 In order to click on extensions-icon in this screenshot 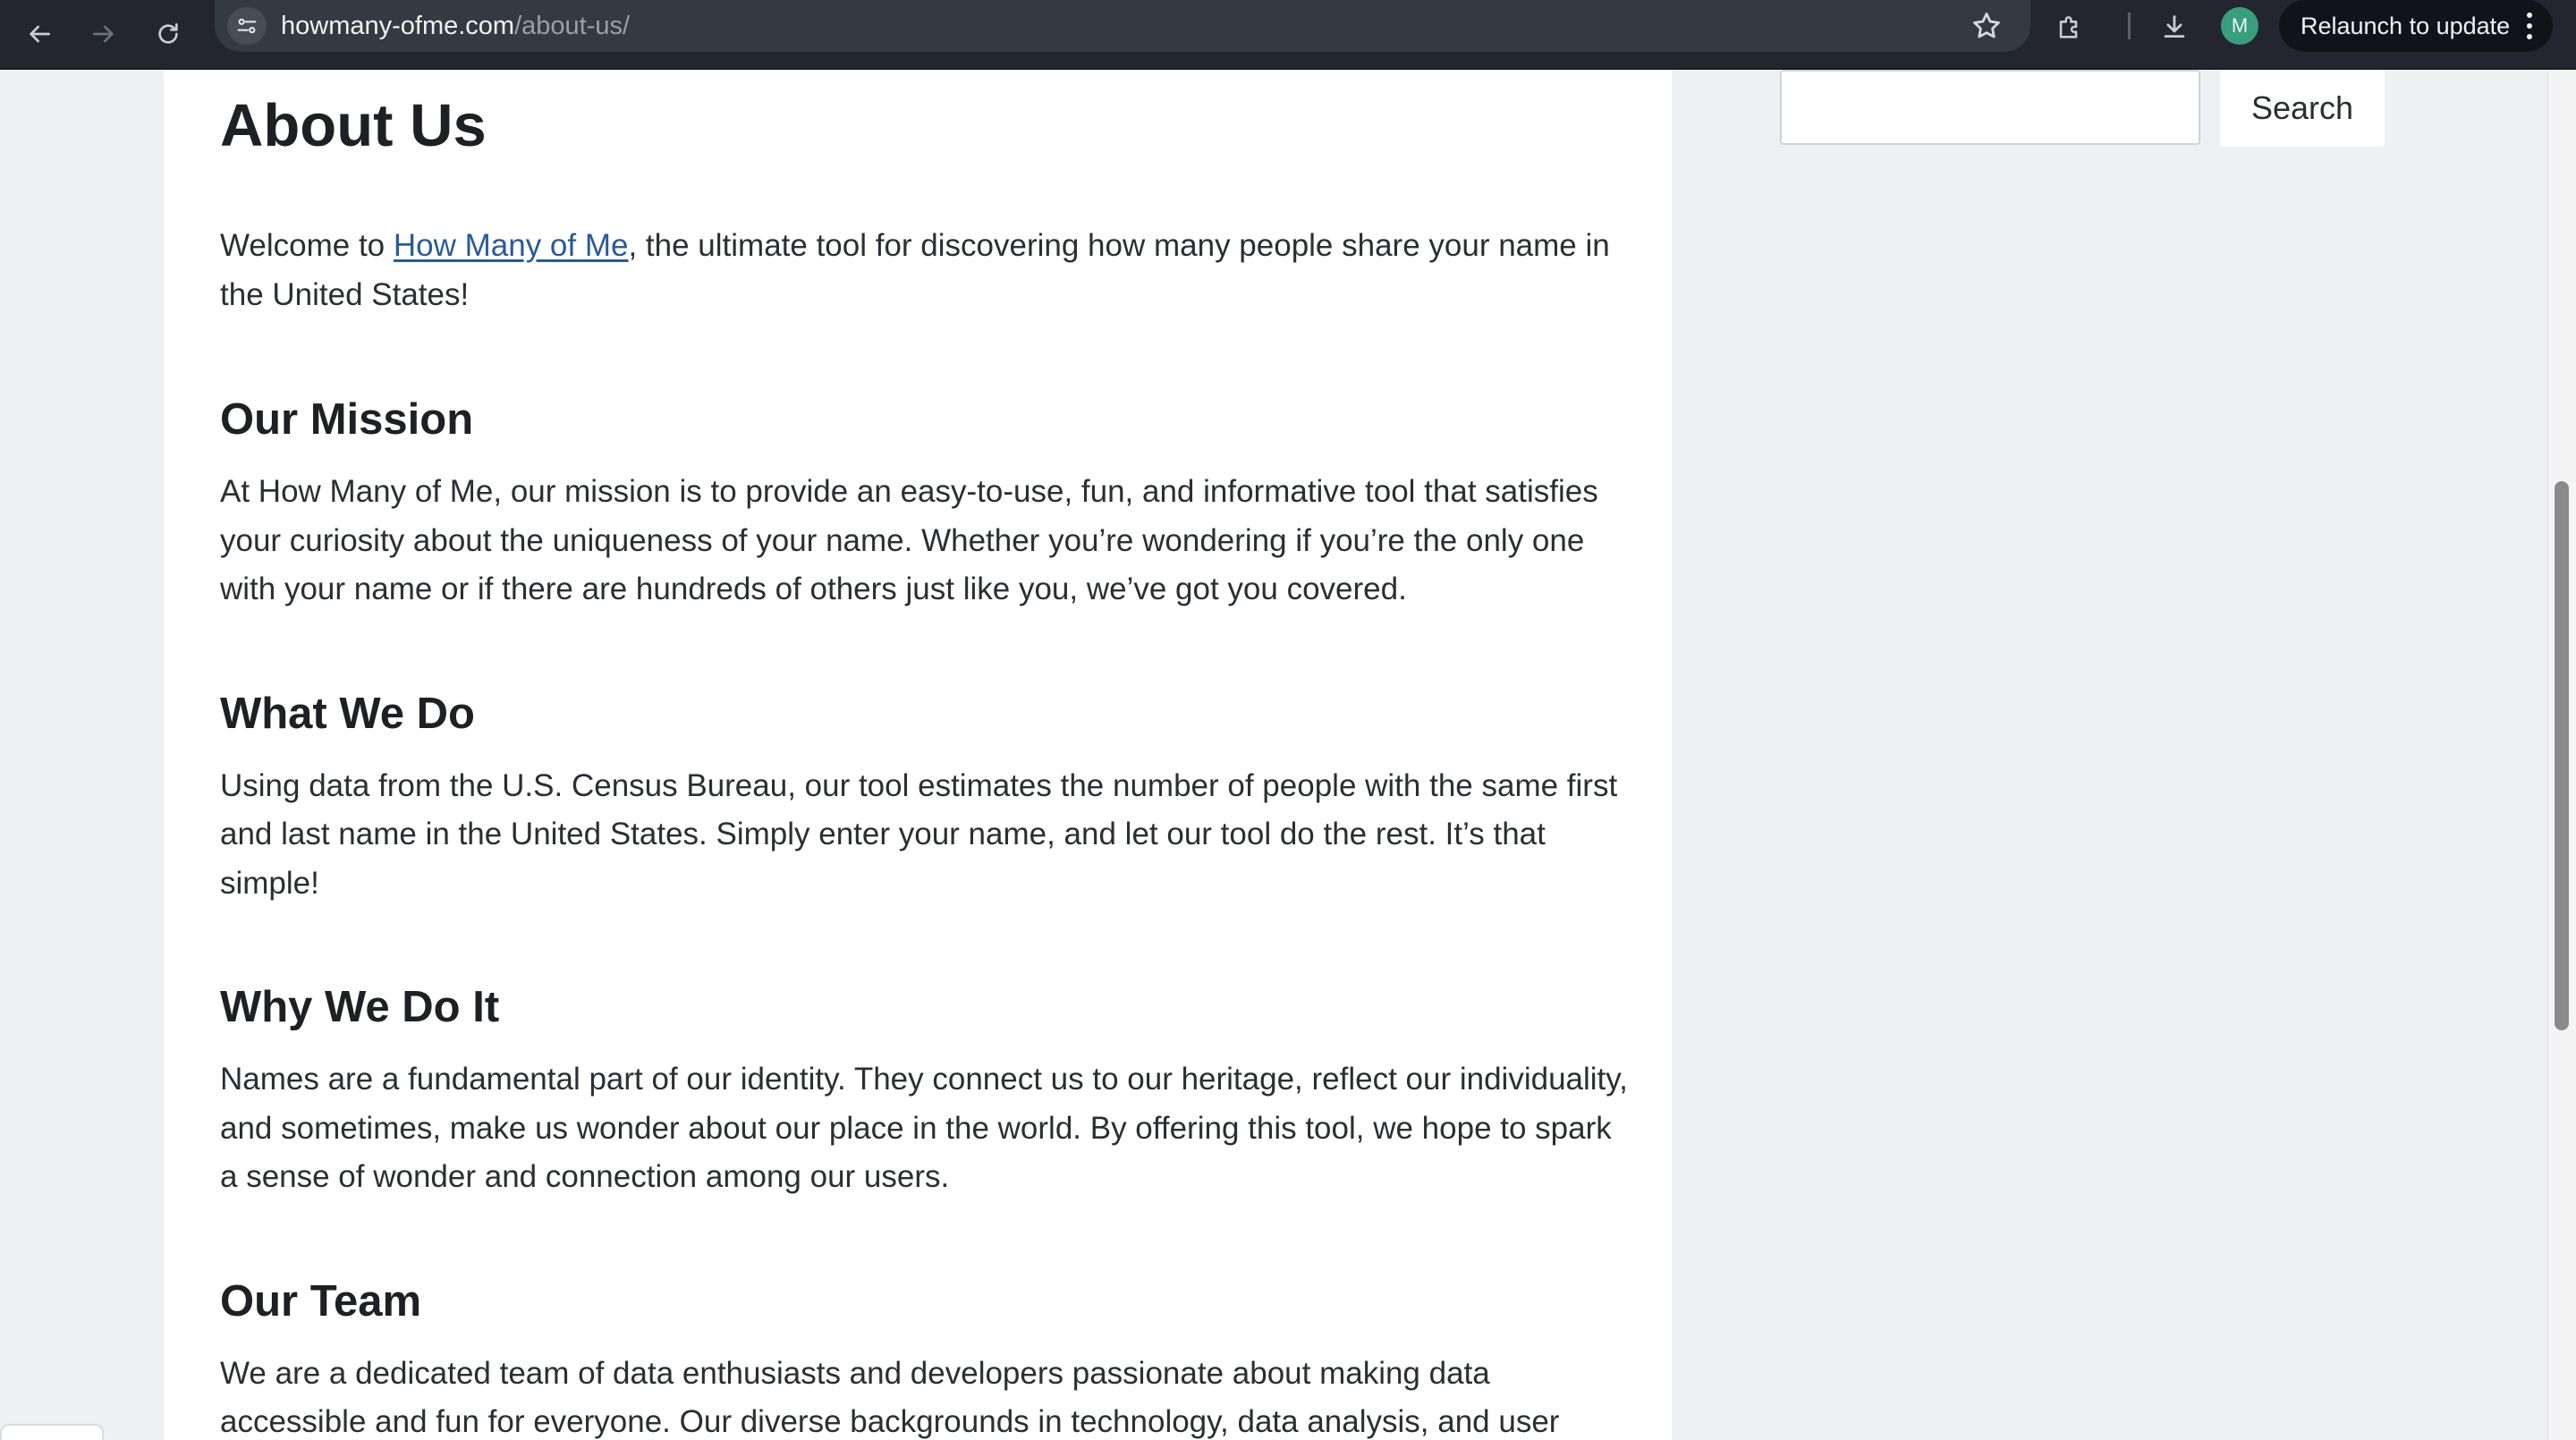, I will do `click(2068, 27)`.